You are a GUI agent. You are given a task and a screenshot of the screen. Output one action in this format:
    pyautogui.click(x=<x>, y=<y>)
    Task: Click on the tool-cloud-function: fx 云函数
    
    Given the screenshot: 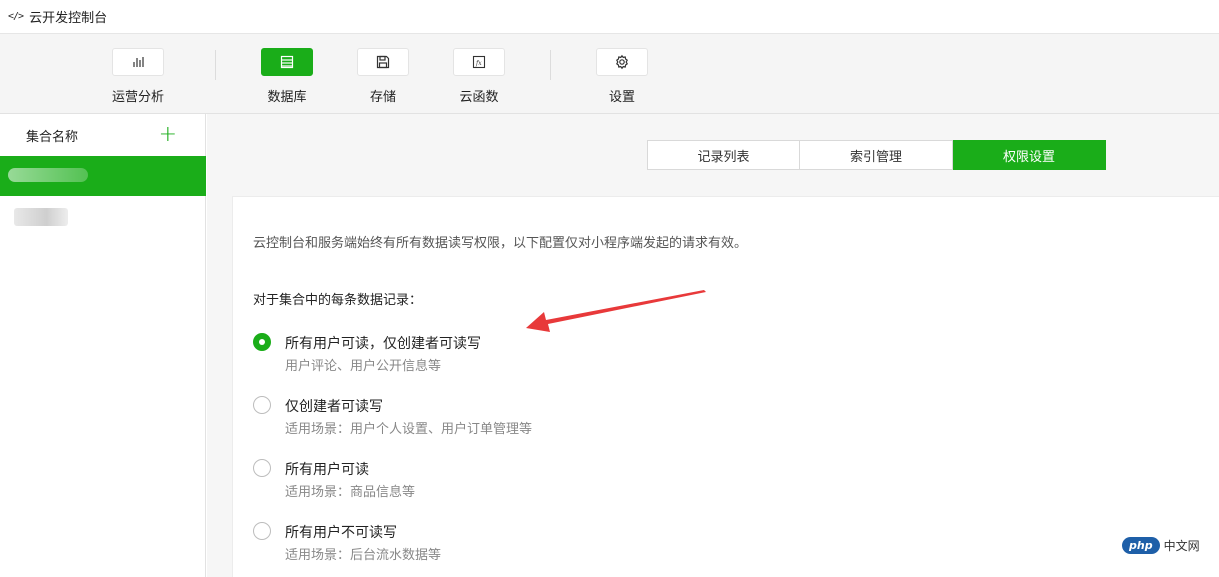 What is the action you would take?
    pyautogui.click(x=479, y=76)
    